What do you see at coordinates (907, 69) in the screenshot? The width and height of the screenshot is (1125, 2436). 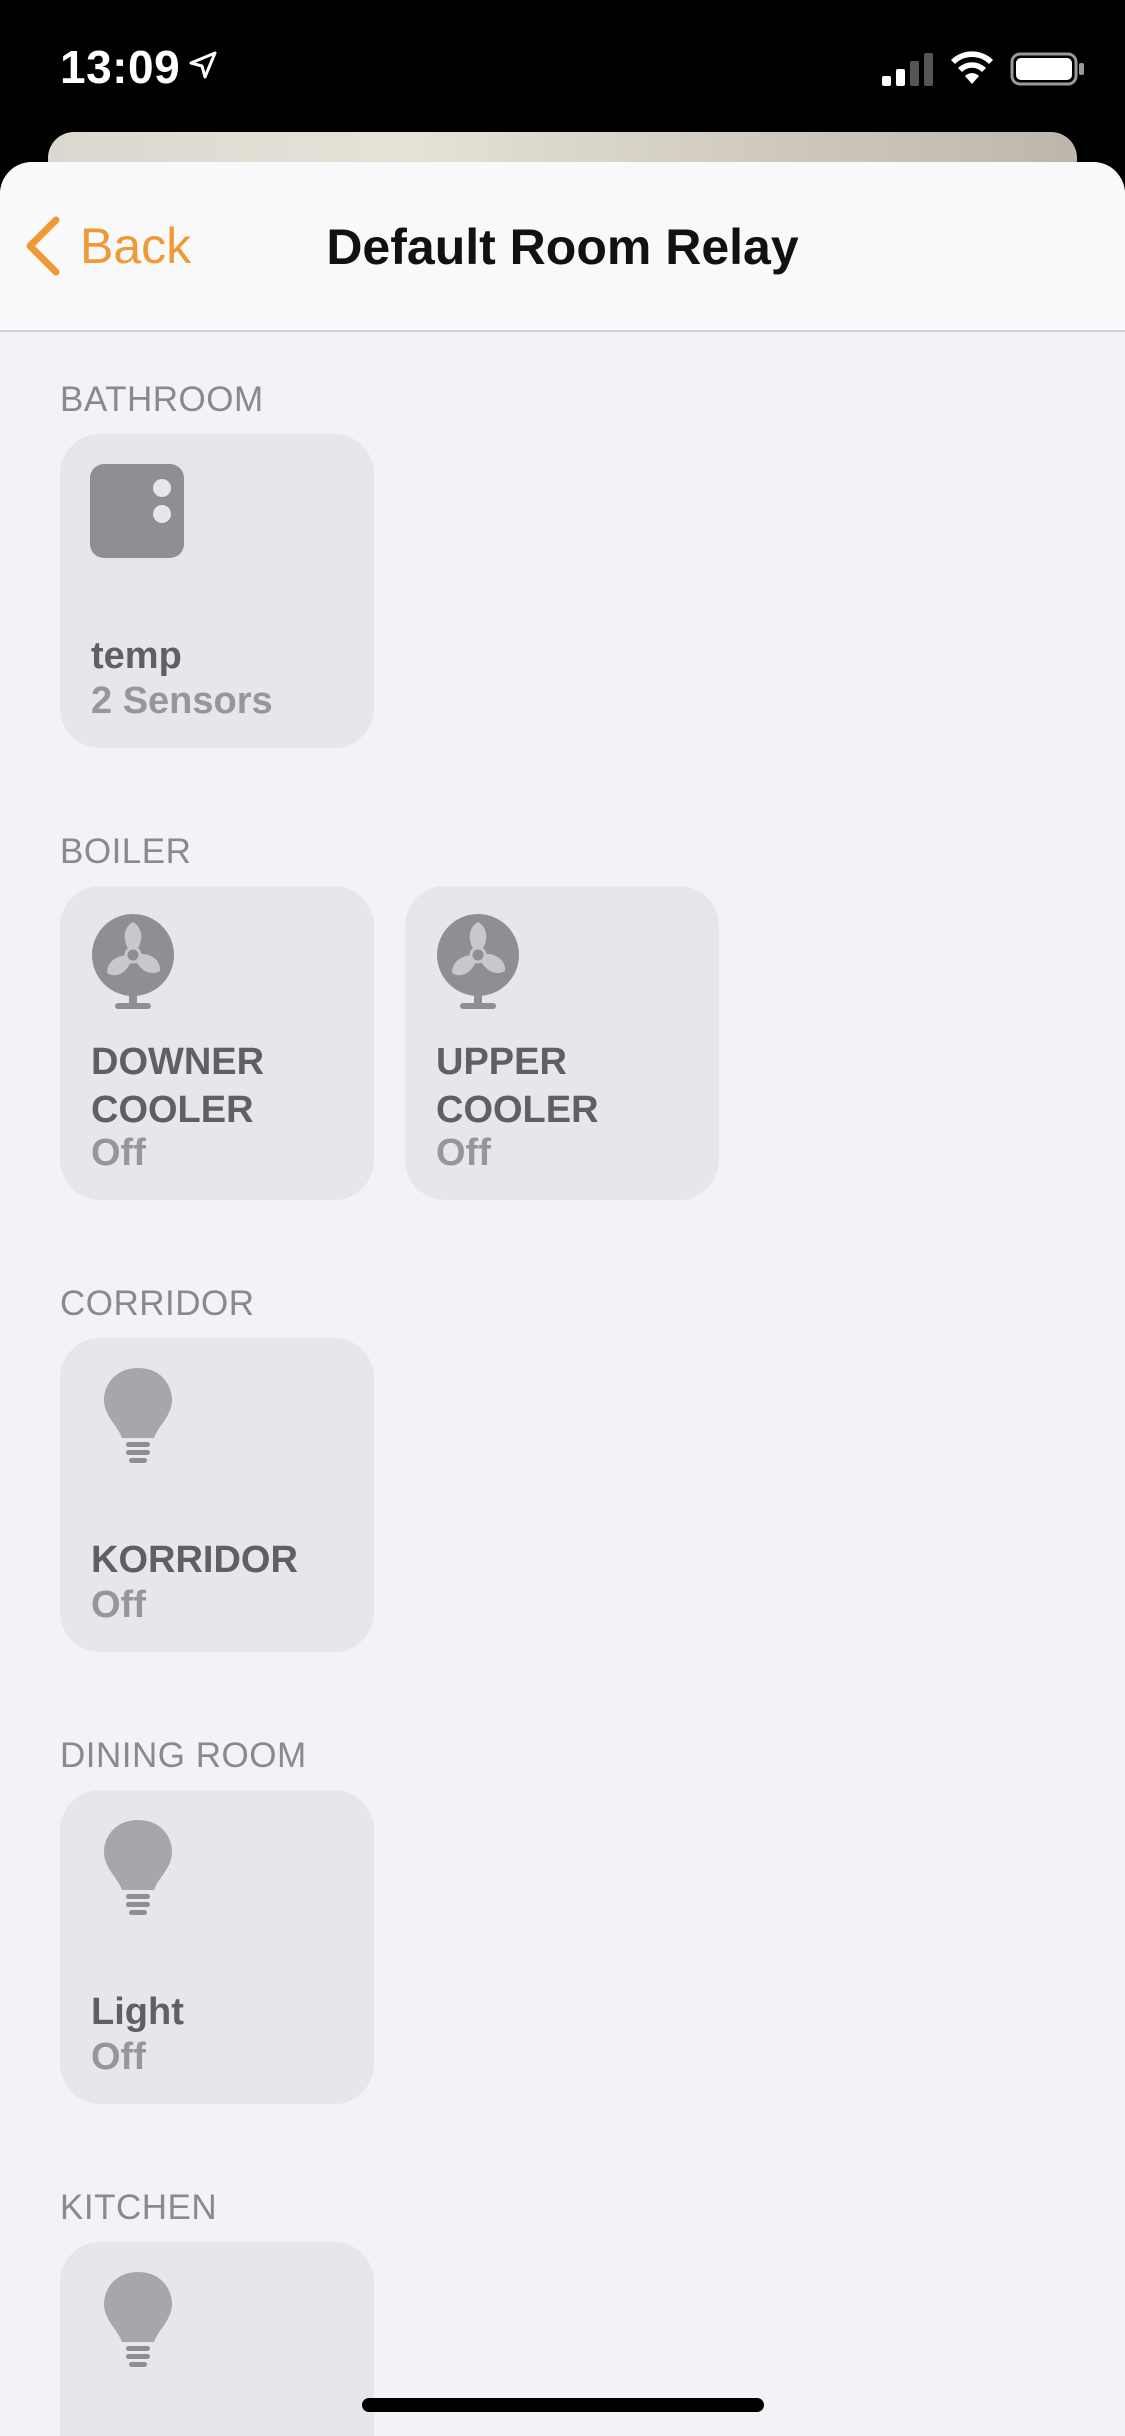 I see `signal-icon` at bounding box center [907, 69].